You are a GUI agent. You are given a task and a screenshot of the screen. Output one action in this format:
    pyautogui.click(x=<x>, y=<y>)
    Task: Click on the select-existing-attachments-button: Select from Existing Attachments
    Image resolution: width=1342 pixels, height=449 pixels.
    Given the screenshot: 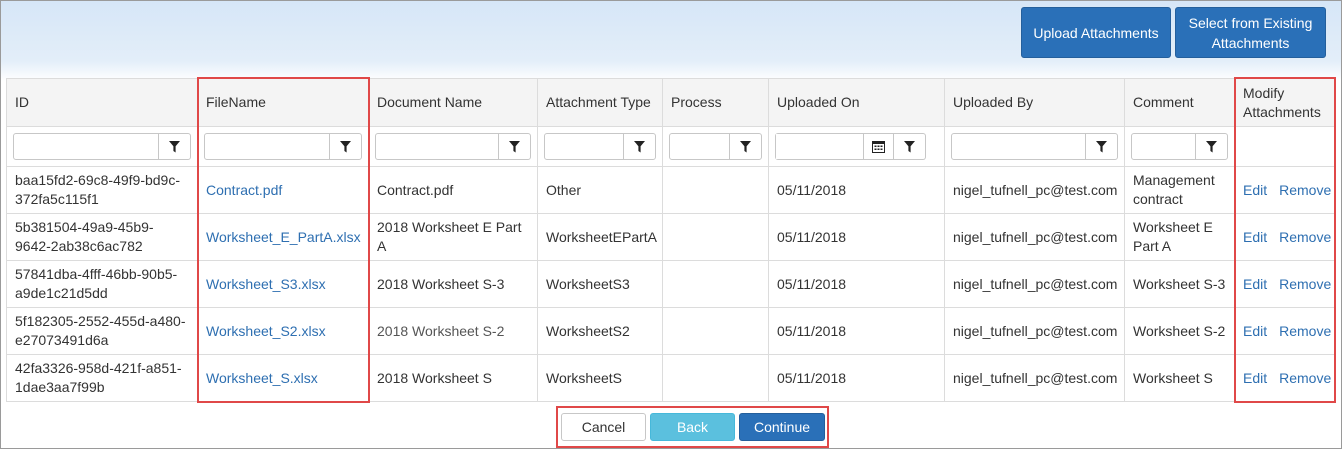 What is the action you would take?
    pyautogui.click(x=1250, y=32)
    